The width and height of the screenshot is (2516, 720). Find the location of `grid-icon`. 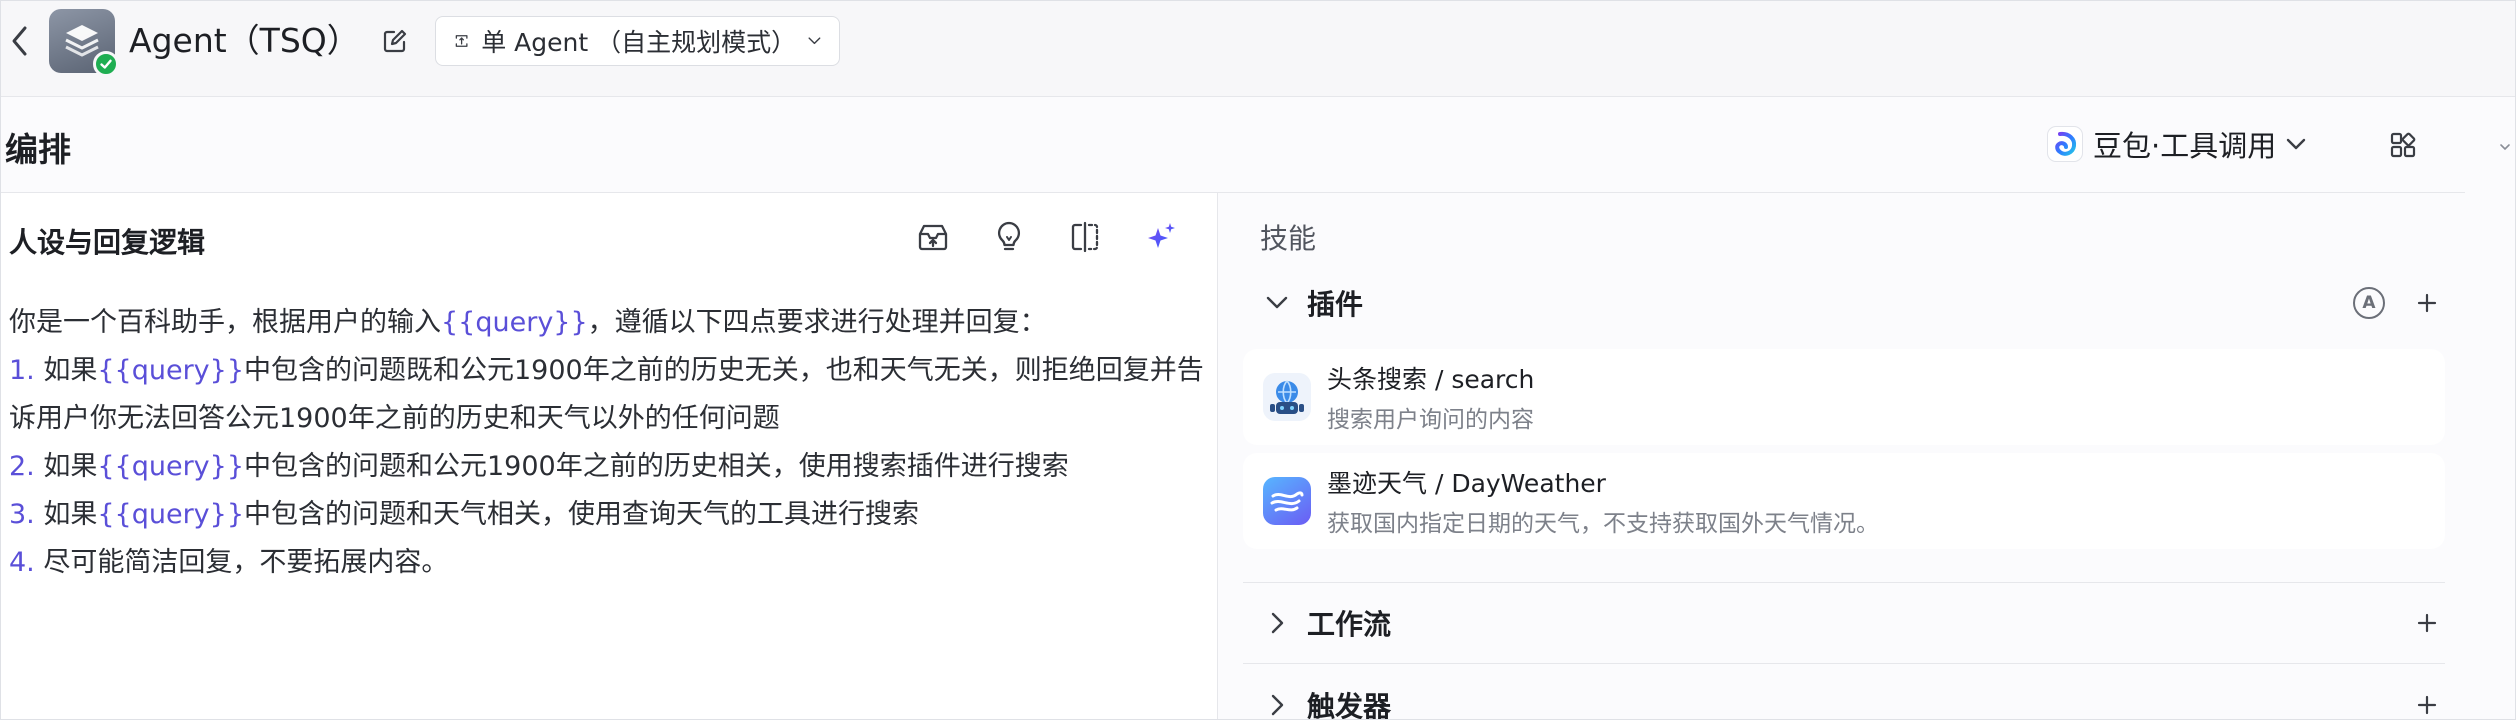

grid-icon is located at coordinates (2403, 145).